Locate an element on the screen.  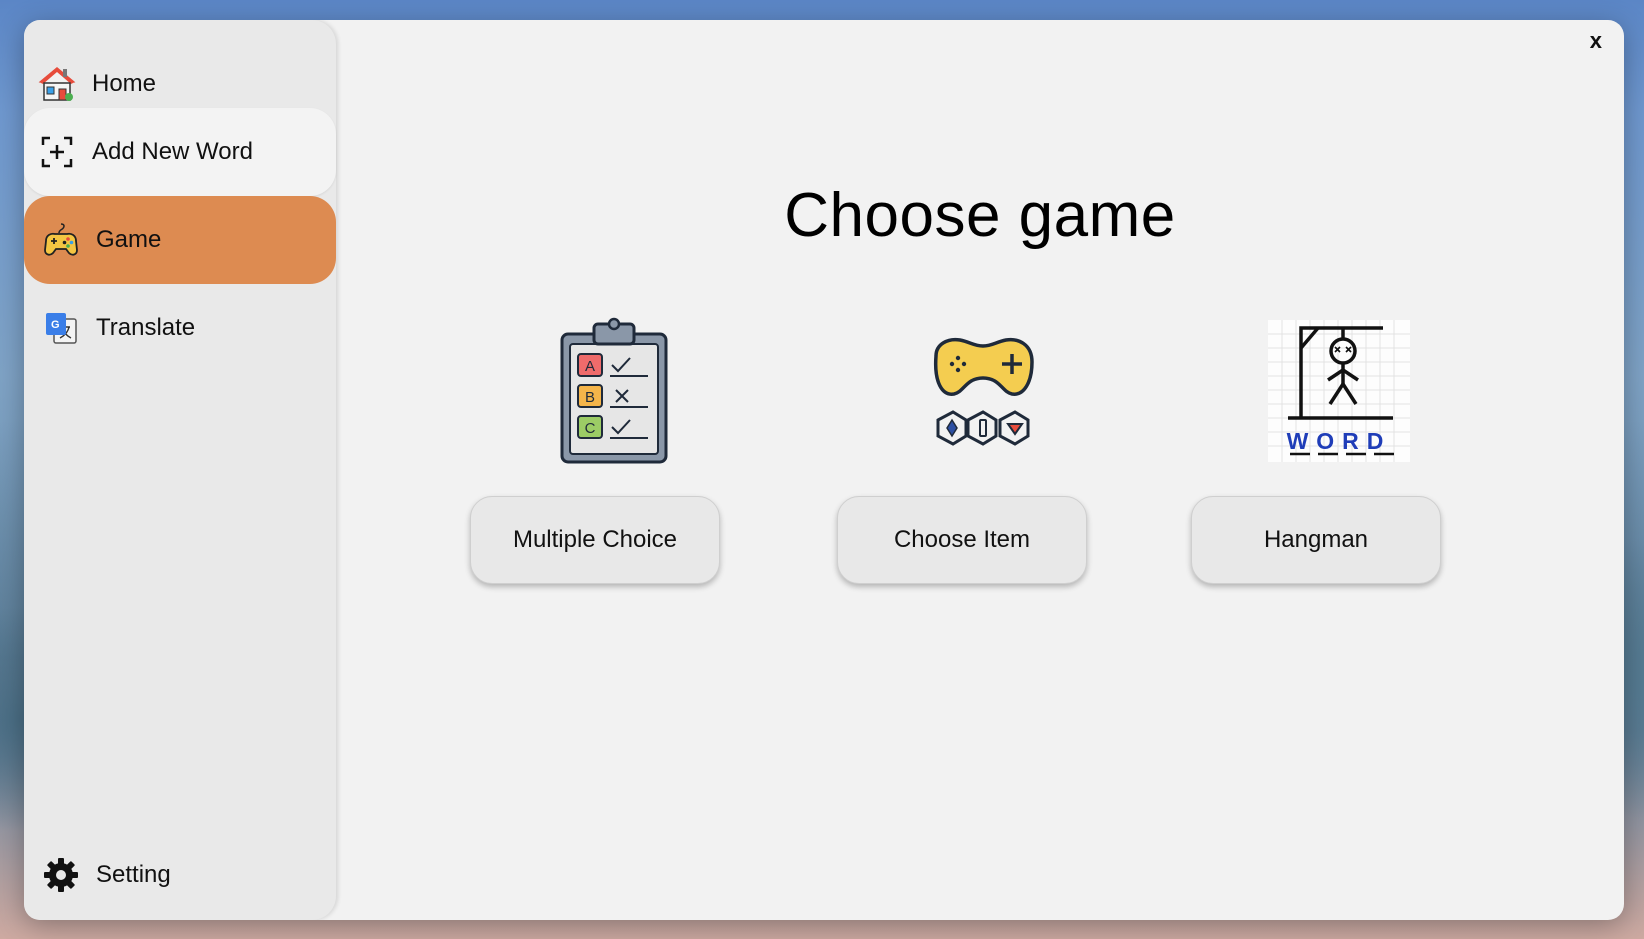
hangman-icon: WORD is located at coordinates (1339, 391).